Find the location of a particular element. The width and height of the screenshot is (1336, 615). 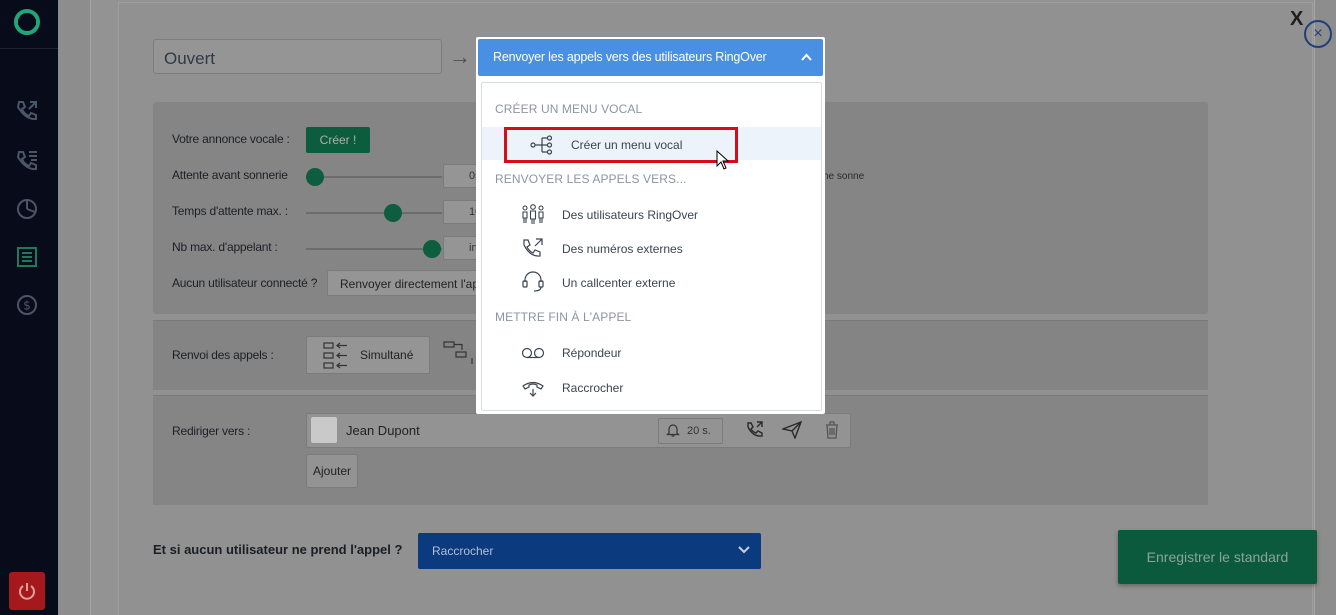

group-create-menu: CRÉER UN MENU VOCAL is located at coordinates (569, 109).